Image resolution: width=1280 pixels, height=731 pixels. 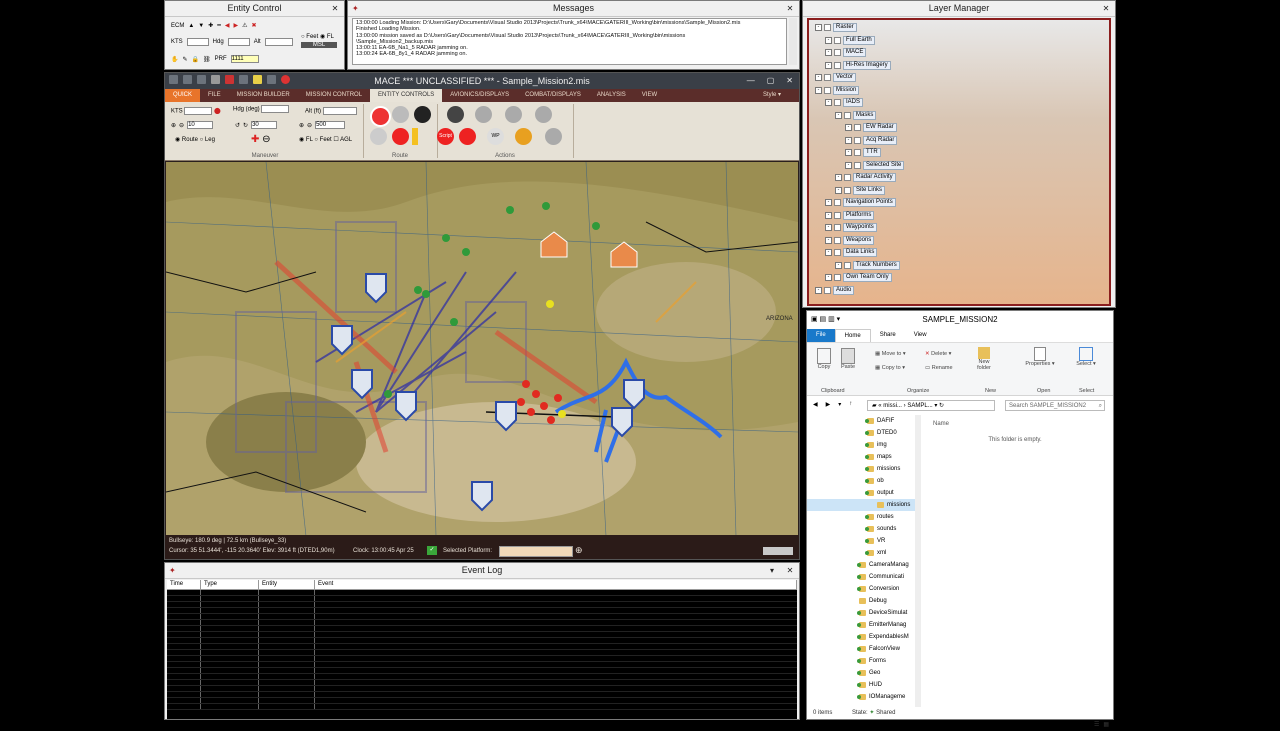 What do you see at coordinates (852, 335) in the screenshot?
I see `tab-home: Home` at bounding box center [852, 335].